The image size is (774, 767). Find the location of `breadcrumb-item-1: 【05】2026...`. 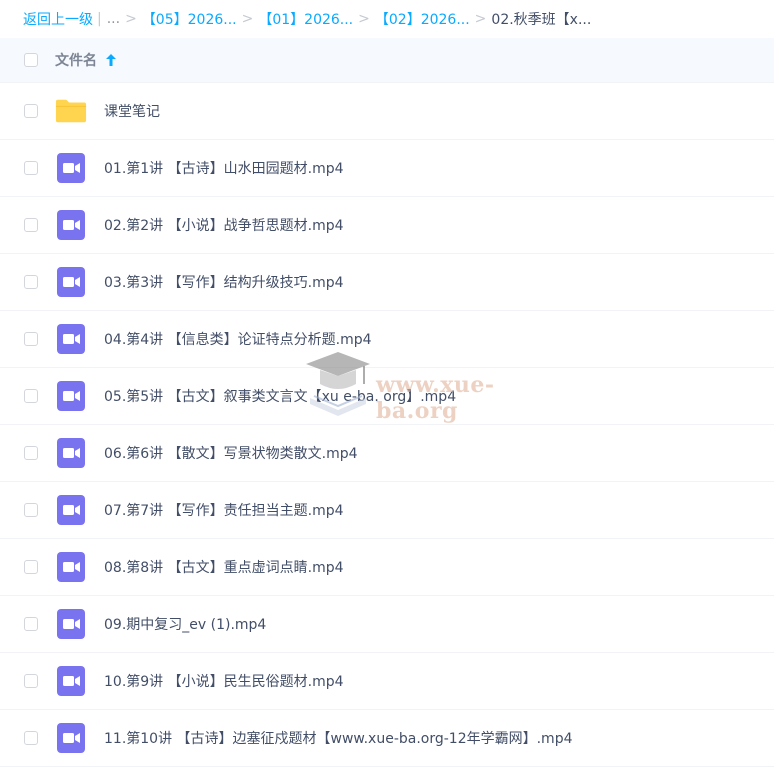

breadcrumb-item-1: 【05】2026... is located at coordinates (189, 19).